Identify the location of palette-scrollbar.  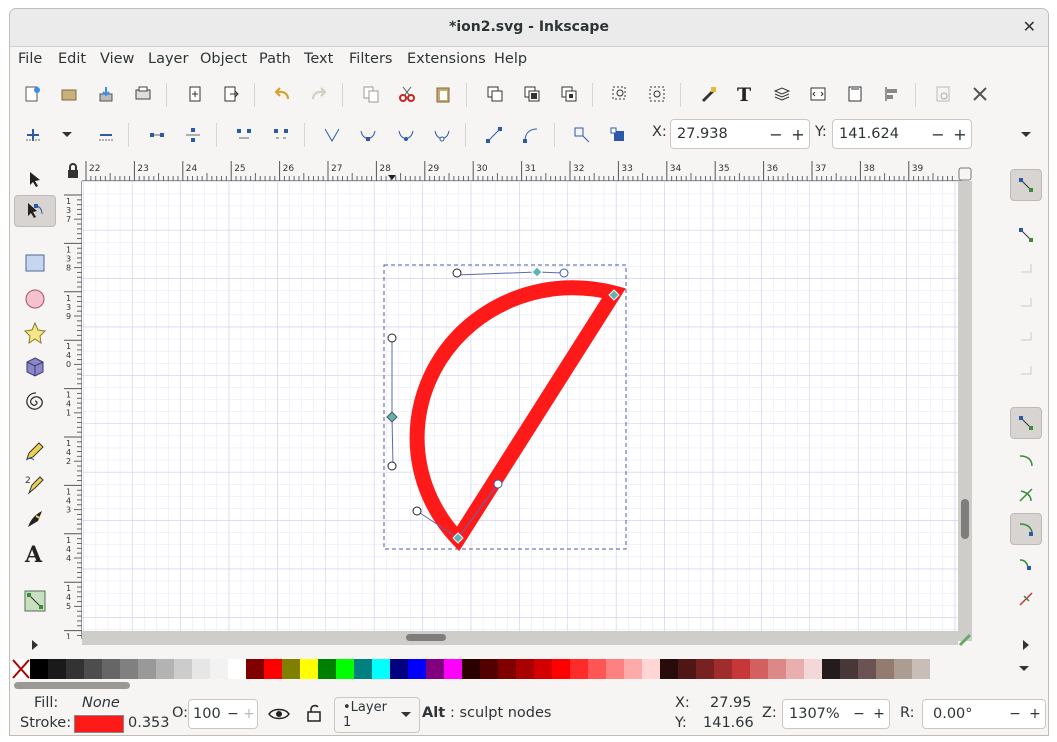
(72, 685).